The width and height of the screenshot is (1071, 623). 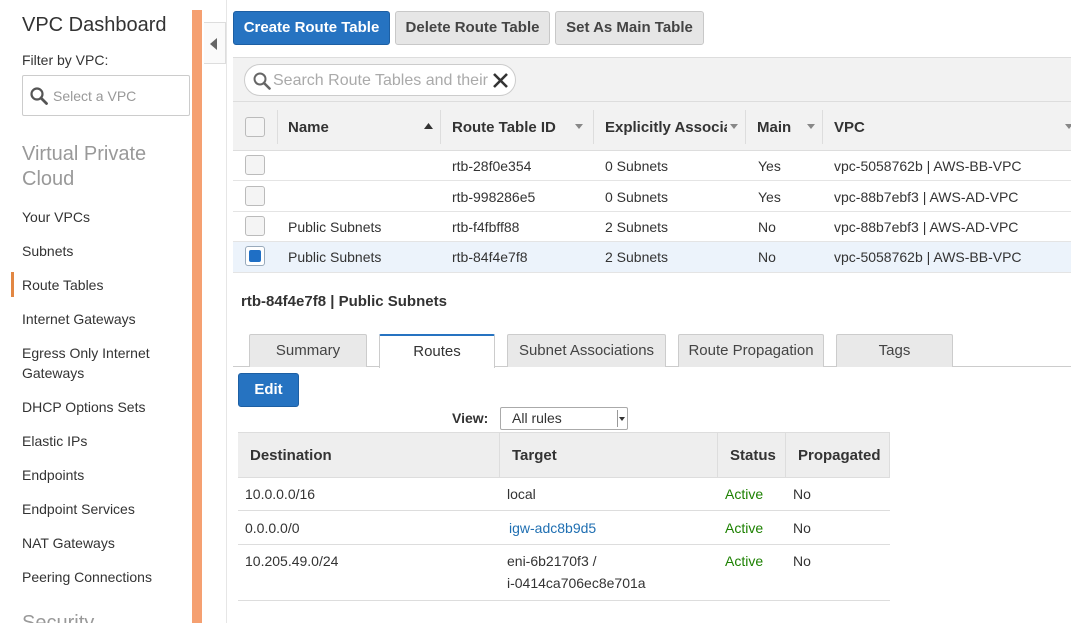 What do you see at coordinates (894, 350) in the screenshot?
I see `tab-tags: Tags` at bounding box center [894, 350].